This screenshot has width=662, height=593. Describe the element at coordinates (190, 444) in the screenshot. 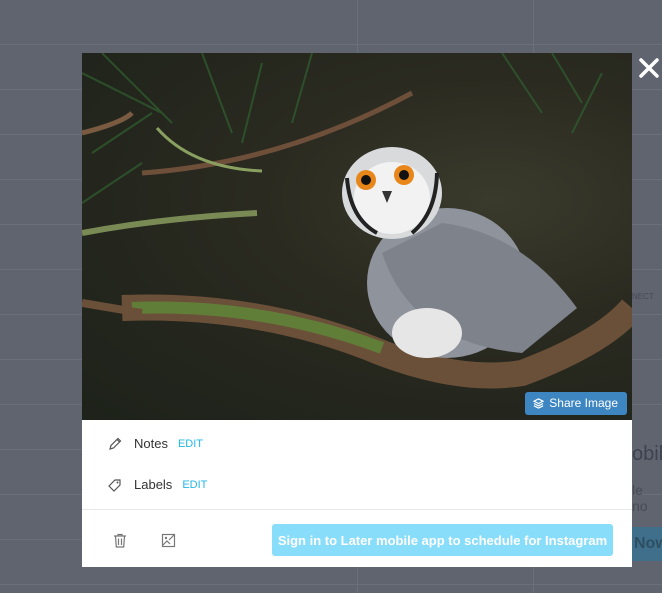

I see `notes-edit-link: EDIT` at that location.